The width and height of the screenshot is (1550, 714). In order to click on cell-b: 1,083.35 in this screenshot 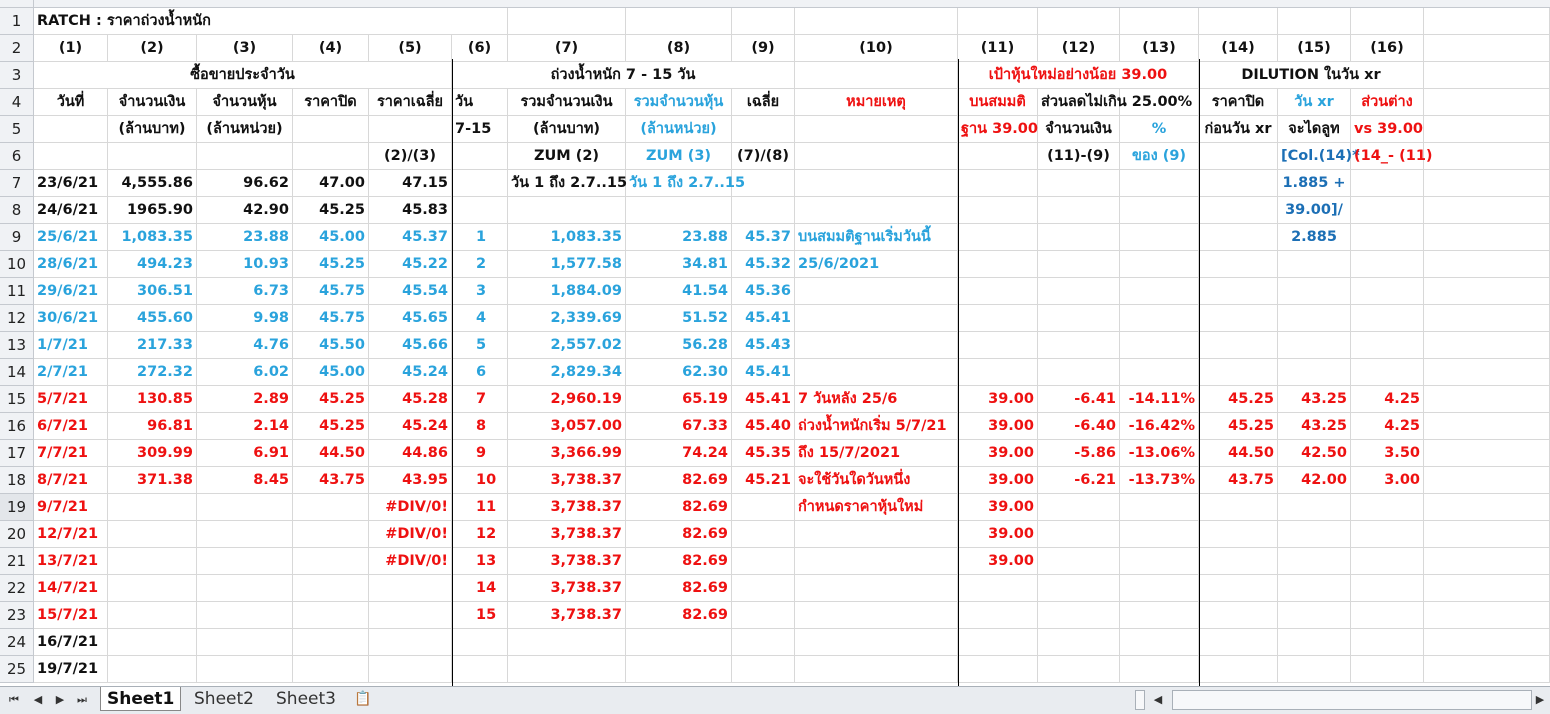, I will do `click(152, 237)`.